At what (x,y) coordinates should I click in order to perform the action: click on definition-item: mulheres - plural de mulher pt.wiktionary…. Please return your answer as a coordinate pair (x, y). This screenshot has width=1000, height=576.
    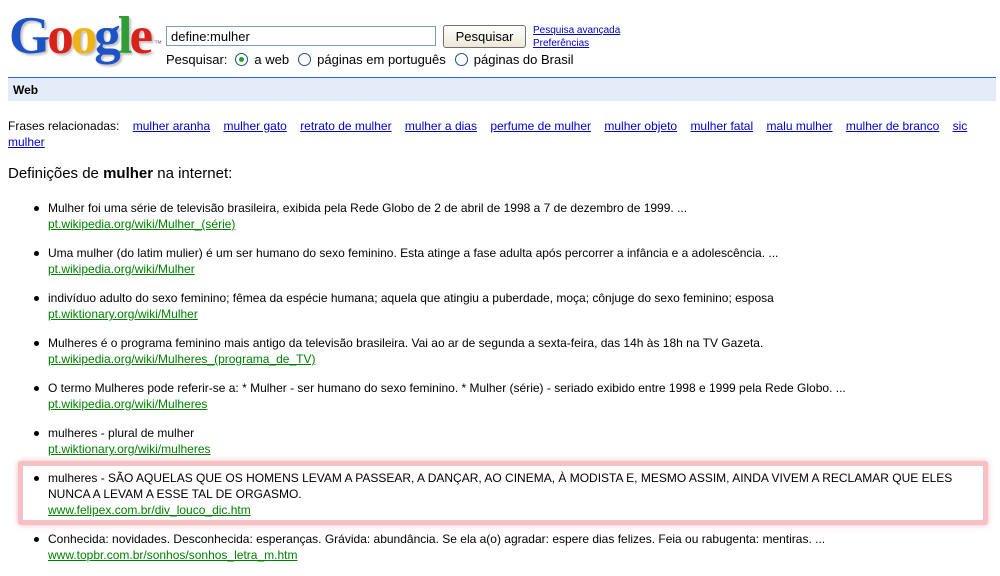
    Looking at the image, I should click on (494, 441).